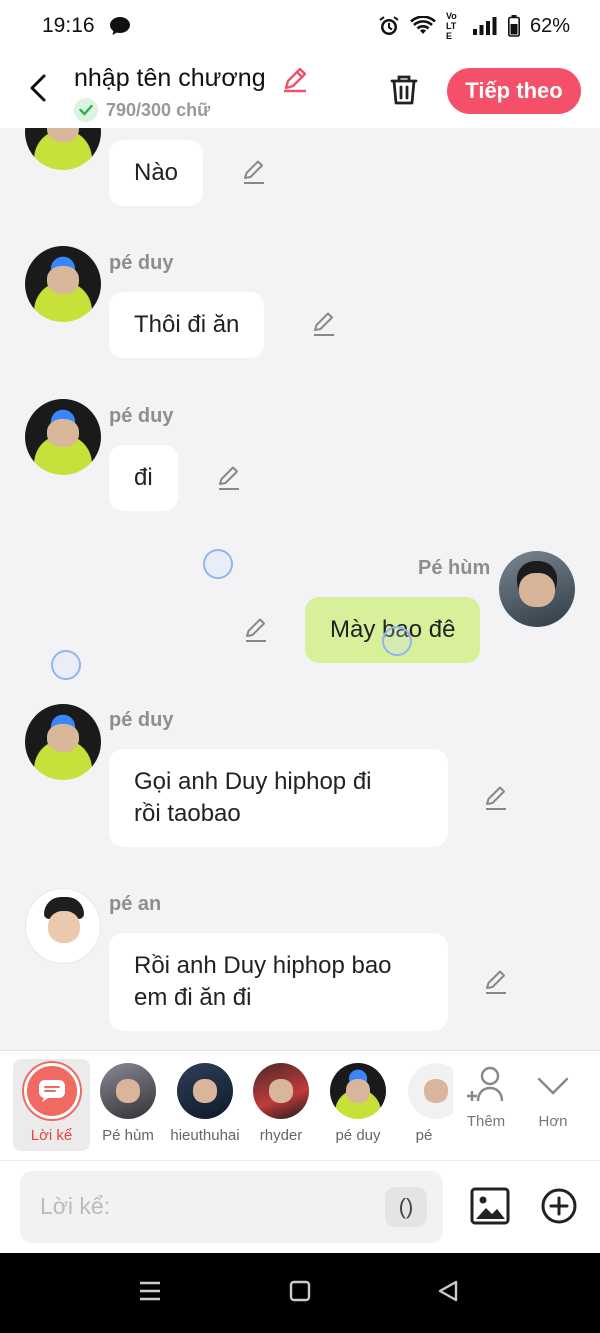 This screenshot has height=1333, width=600. Describe the element at coordinates (486, 1109) in the screenshot. I see `add-character-button: Thêm` at that location.